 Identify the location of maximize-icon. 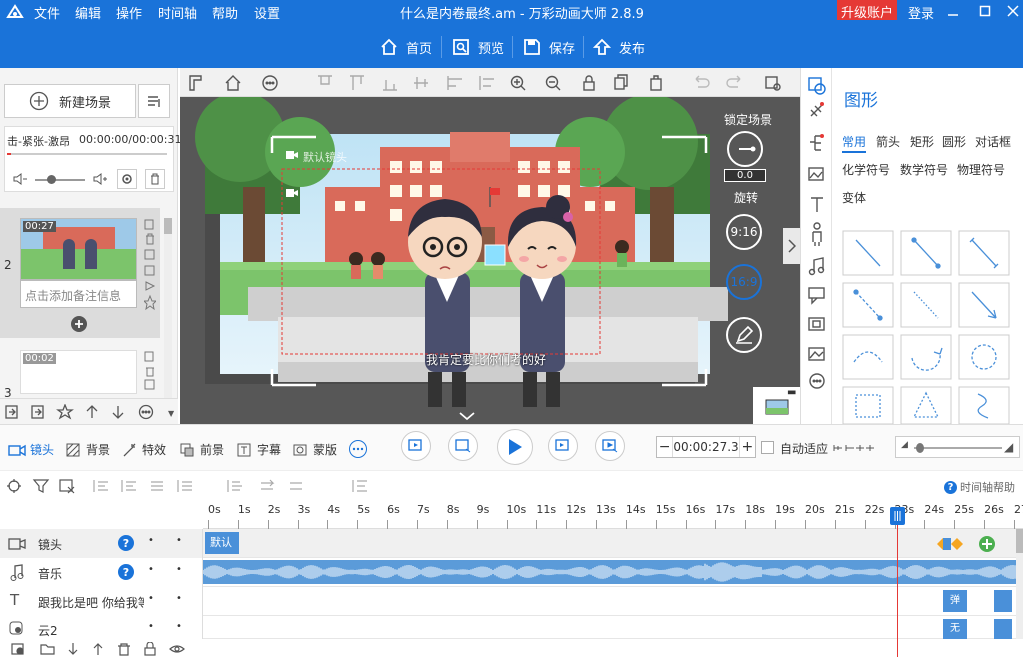
(985, 11).